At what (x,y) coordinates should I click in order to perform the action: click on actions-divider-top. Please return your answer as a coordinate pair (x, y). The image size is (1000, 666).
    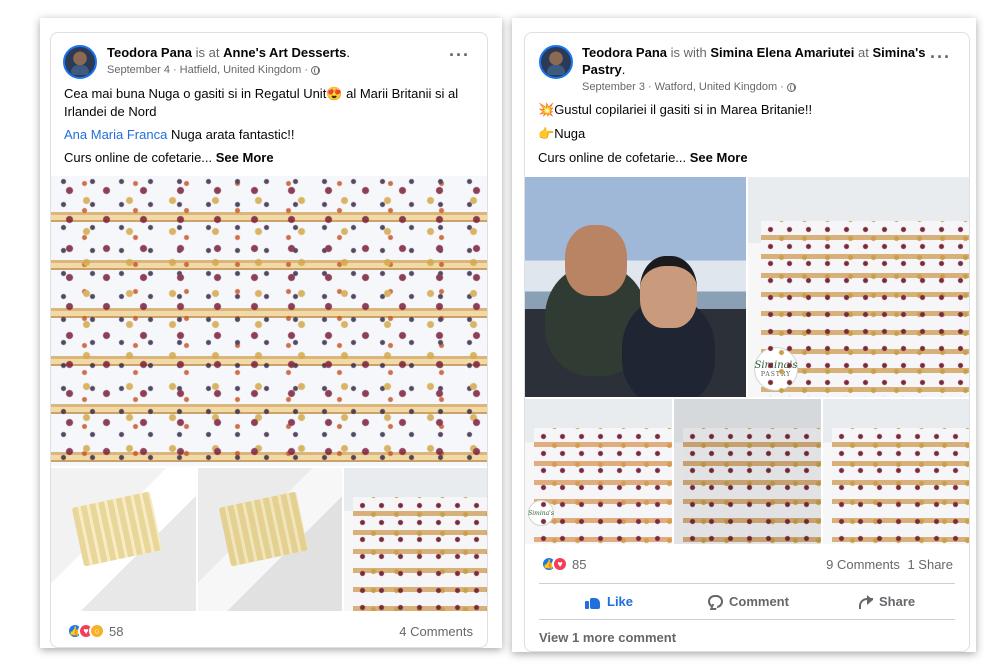
    Looking at the image, I should click on (747, 583).